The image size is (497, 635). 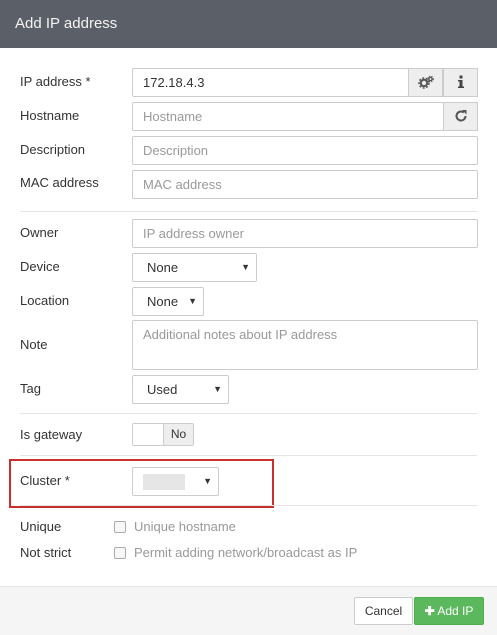 I want to click on dialog-header: Add IP address, so click(x=248, y=24).